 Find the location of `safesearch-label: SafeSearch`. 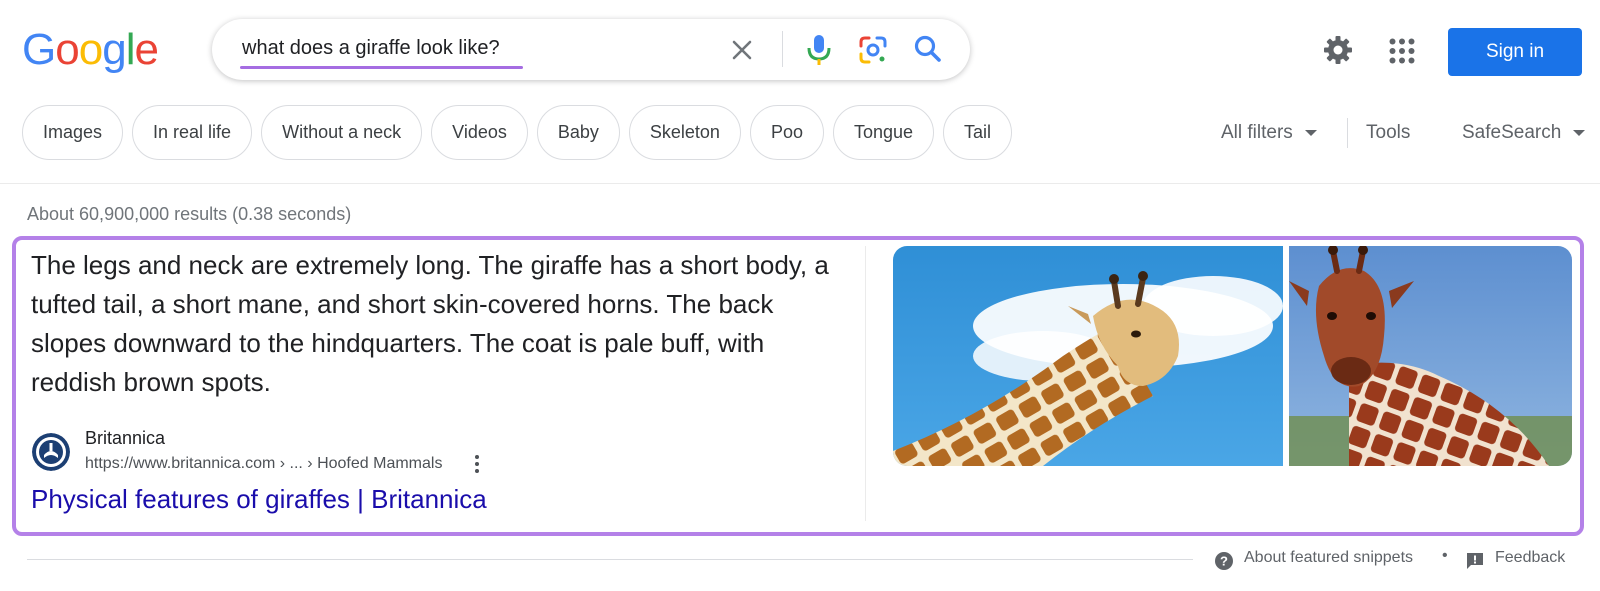

safesearch-label: SafeSearch is located at coordinates (1512, 132).